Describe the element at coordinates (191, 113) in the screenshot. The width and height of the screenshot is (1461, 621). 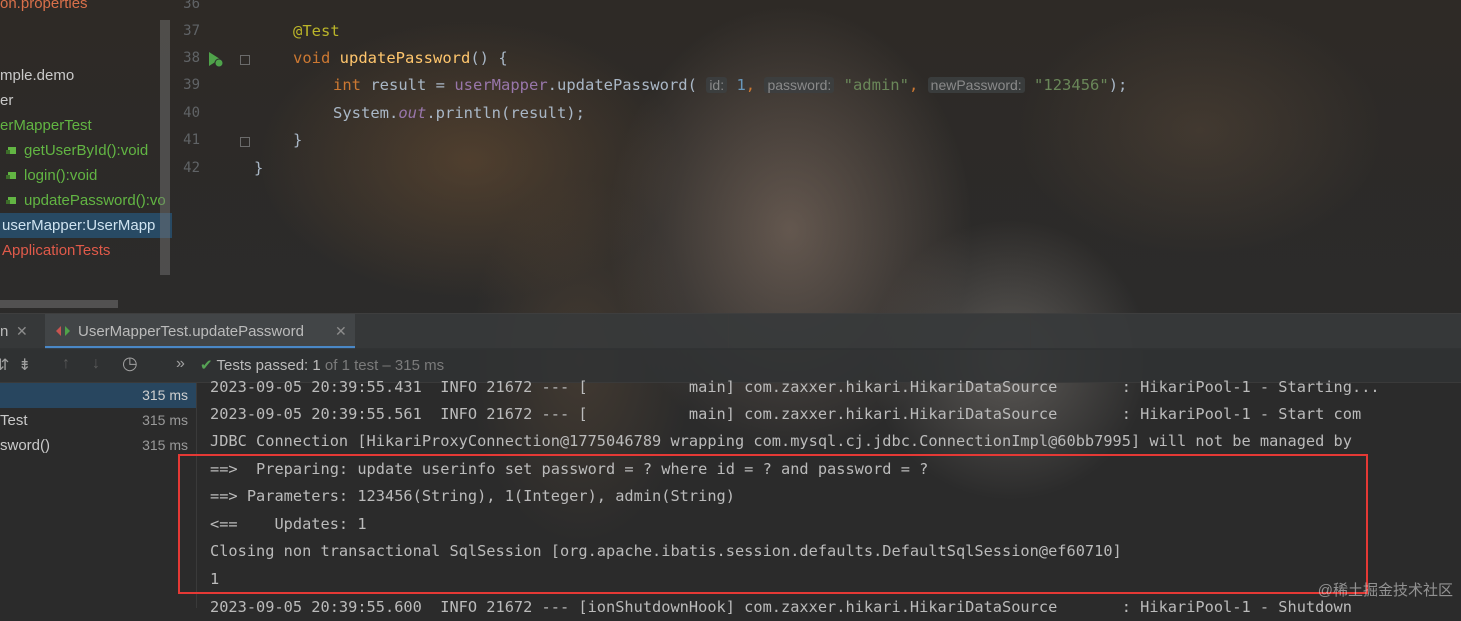
I see `line-number: 40` at that location.